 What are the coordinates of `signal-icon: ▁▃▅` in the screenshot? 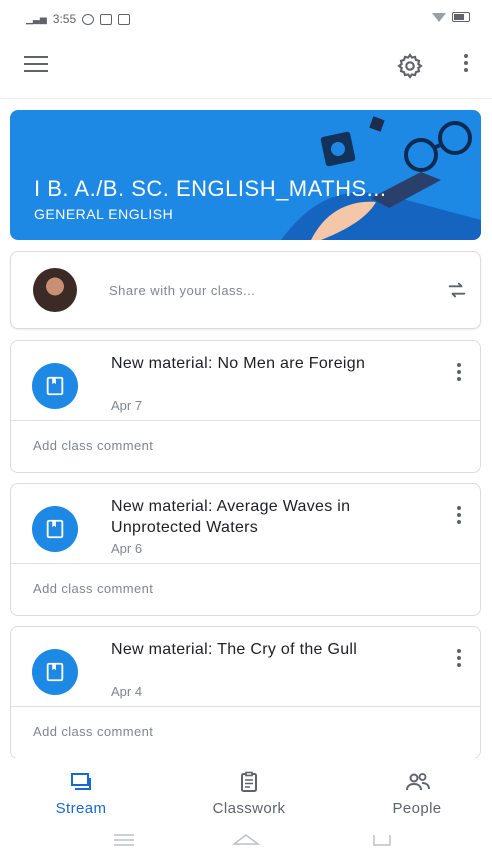 It's located at (36, 18).